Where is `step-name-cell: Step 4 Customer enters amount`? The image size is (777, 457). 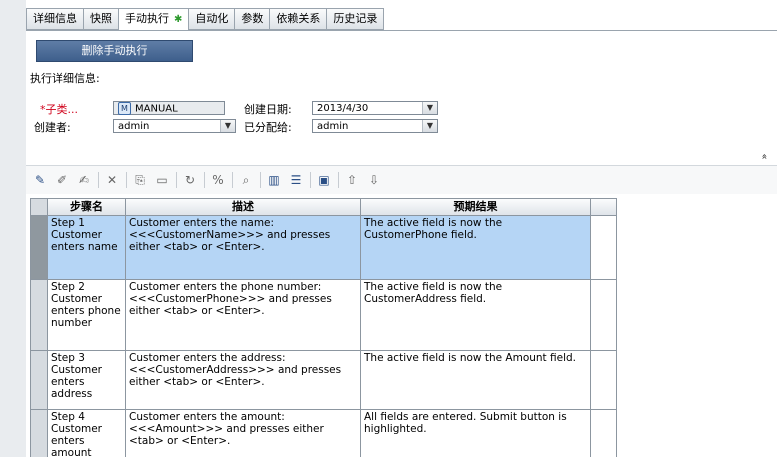
step-name-cell: Step 4 Customer enters amount is located at coordinates (87, 433).